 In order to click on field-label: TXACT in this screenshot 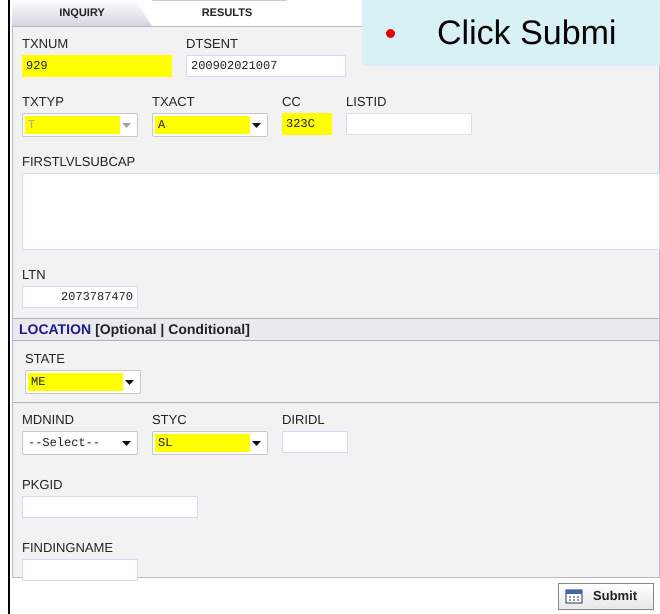, I will do `click(174, 102)`.